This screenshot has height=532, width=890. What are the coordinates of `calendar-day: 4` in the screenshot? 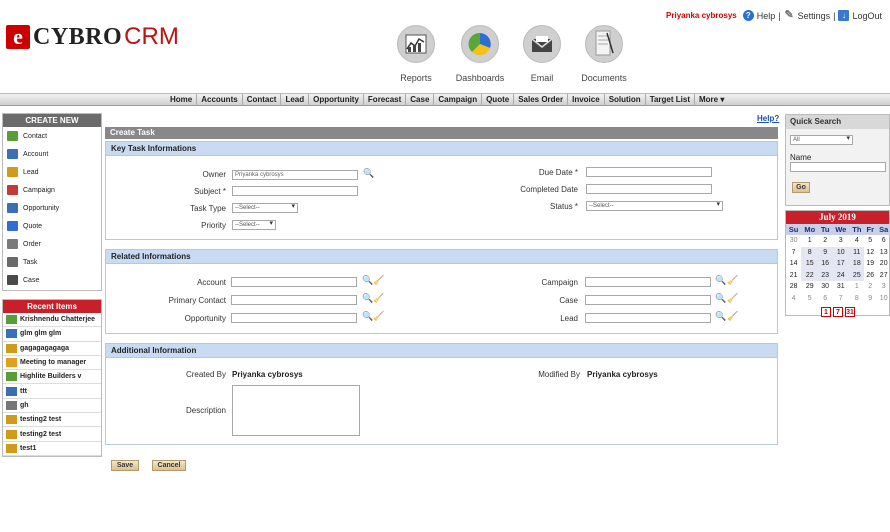 It's located at (793, 299).